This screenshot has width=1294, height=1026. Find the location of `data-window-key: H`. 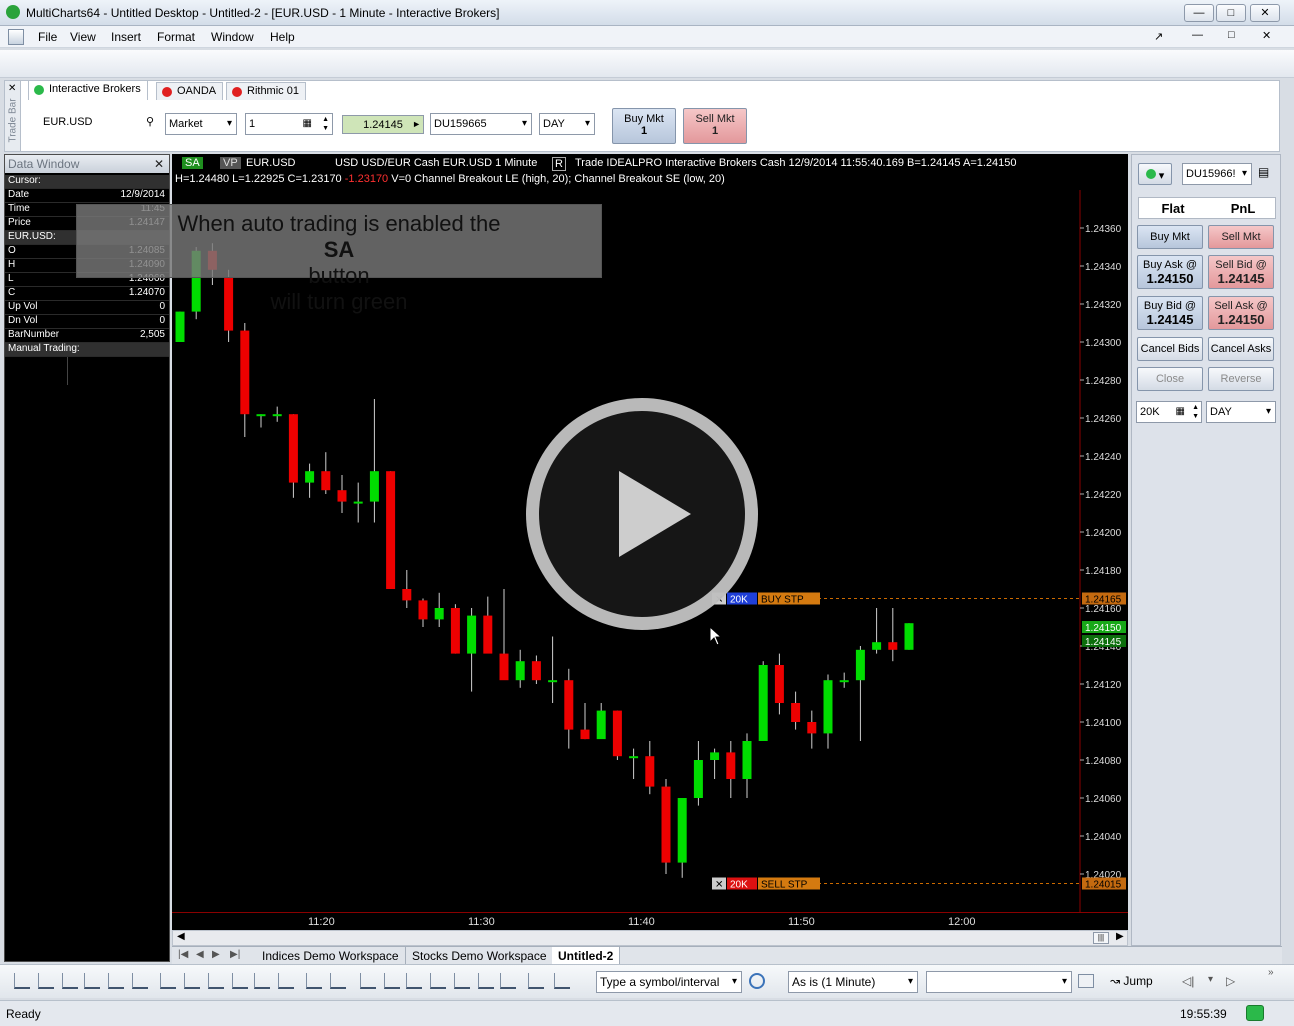

data-window-key: H is located at coordinates (12, 264).